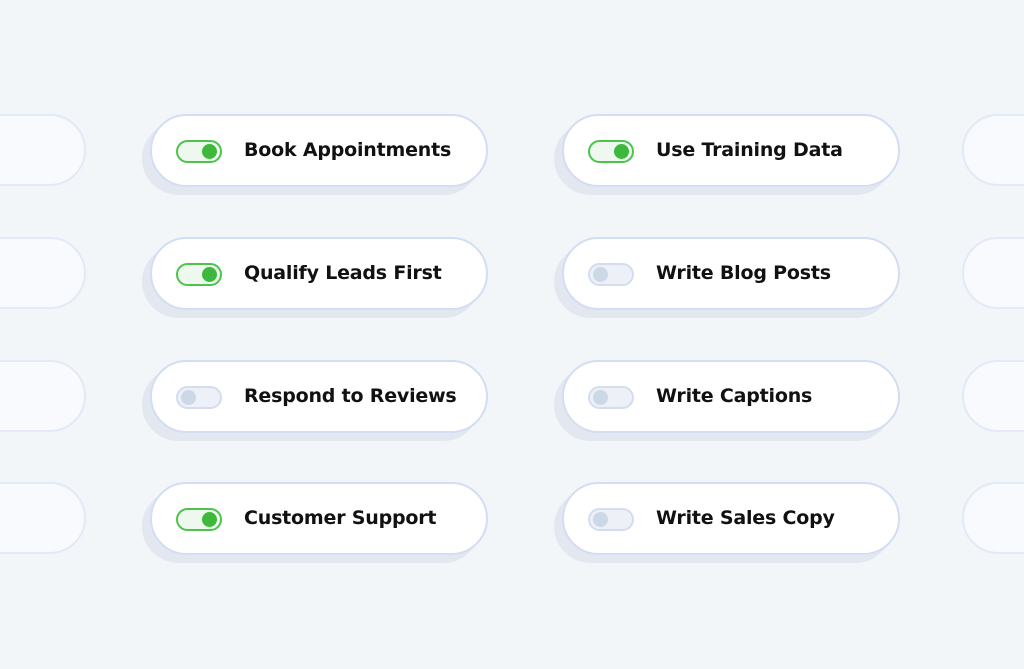 The height and width of the screenshot is (669, 1024). Describe the element at coordinates (343, 273) in the screenshot. I see `setting-label: Qualify Leads First` at that location.